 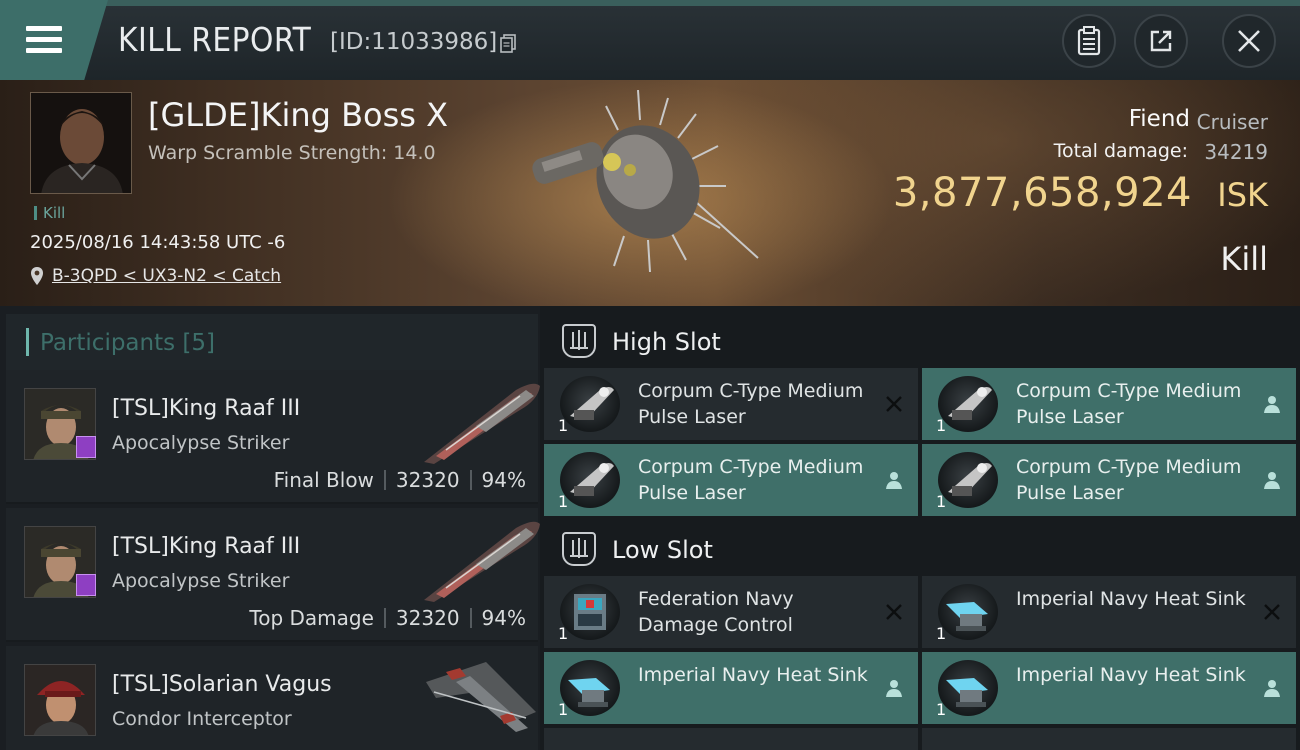 What do you see at coordinates (666, 342) in the screenshot?
I see `high-slot-title: High Slot` at bounding box center [666, 342].